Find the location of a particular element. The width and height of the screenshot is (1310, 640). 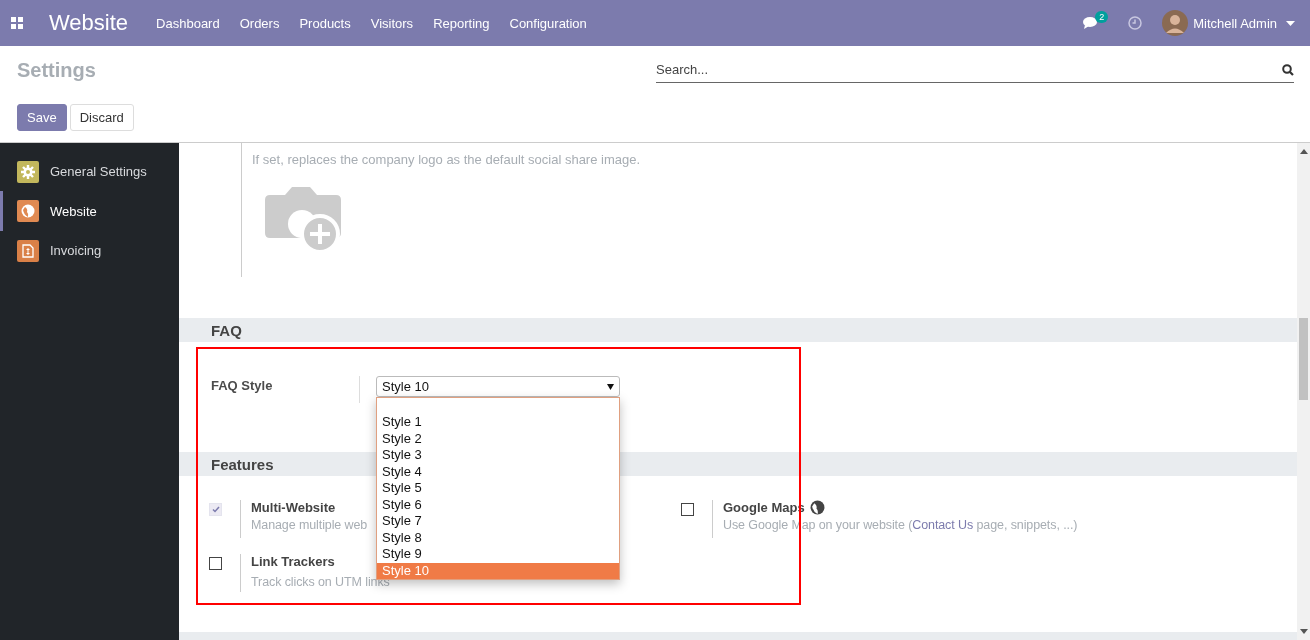

dropdown-option: Style 8 is located at coordinates (498, 537).